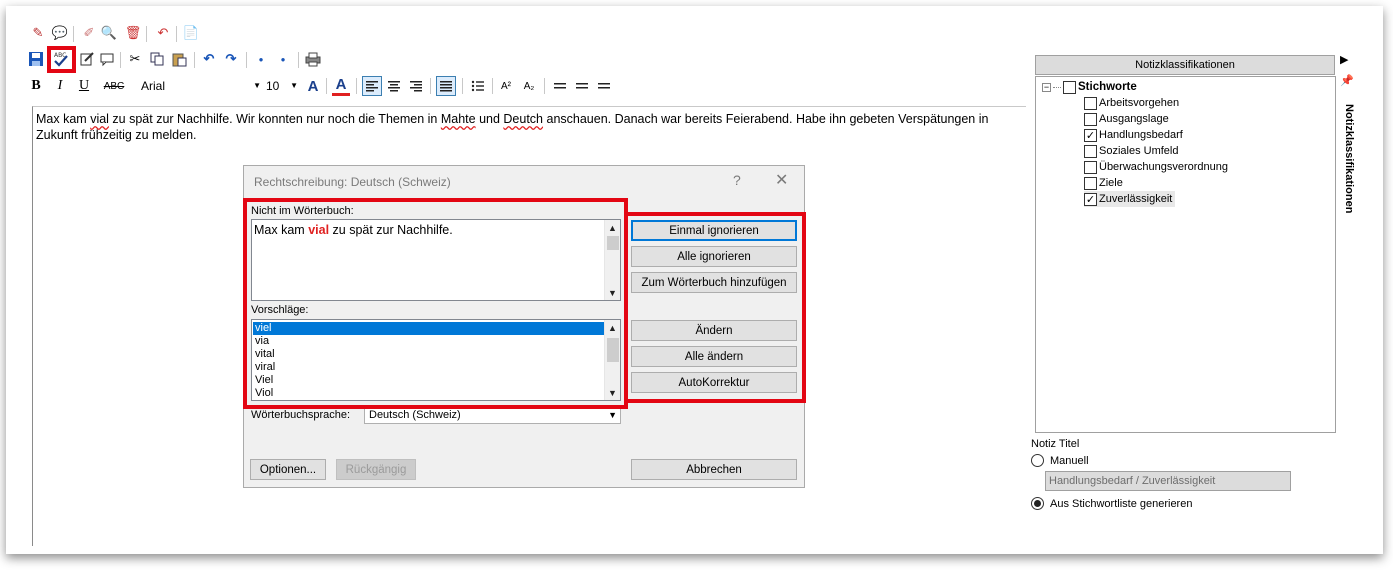 The image size is (1393, 585). I want to click on tree-root: − Stichworte, so click(1089, 87).